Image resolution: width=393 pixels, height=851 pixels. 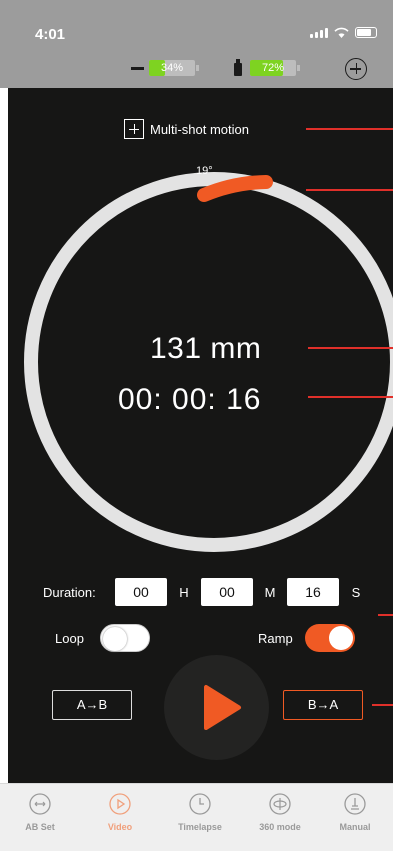 I want to click on status-icons, so click(x=343, y=32).